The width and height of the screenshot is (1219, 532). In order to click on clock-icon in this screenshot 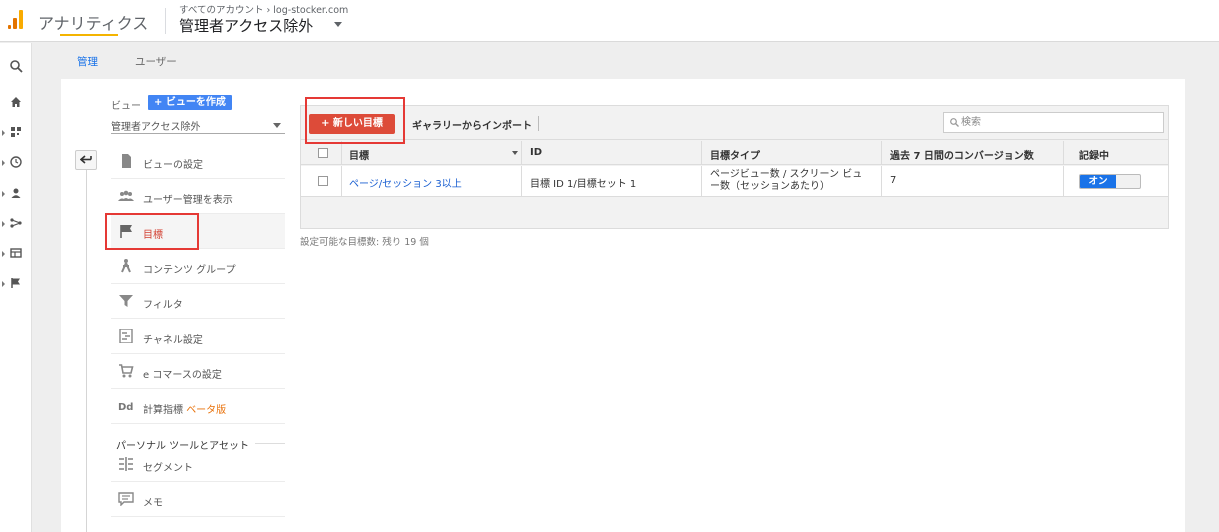, I will do `click(16, 162)`.